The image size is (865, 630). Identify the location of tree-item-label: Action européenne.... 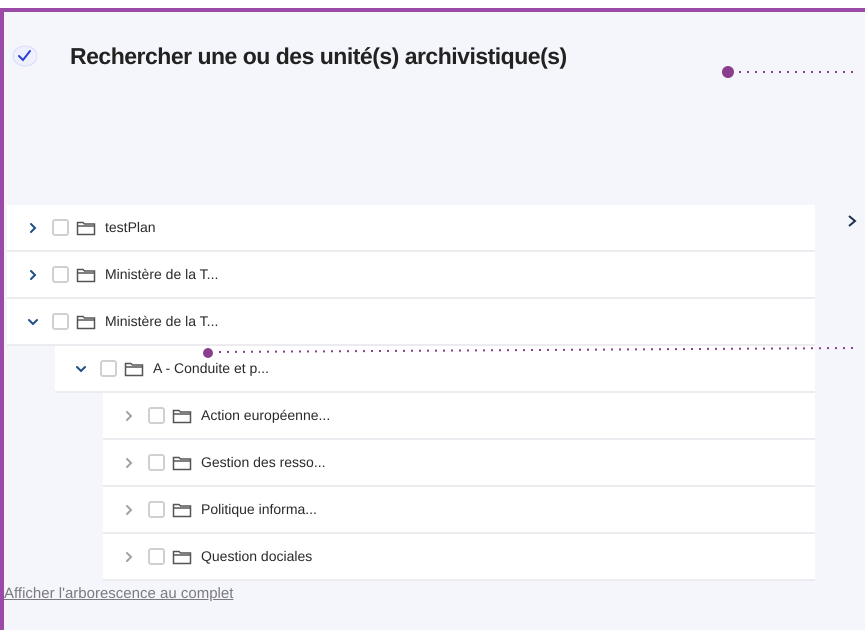
(265, 415).